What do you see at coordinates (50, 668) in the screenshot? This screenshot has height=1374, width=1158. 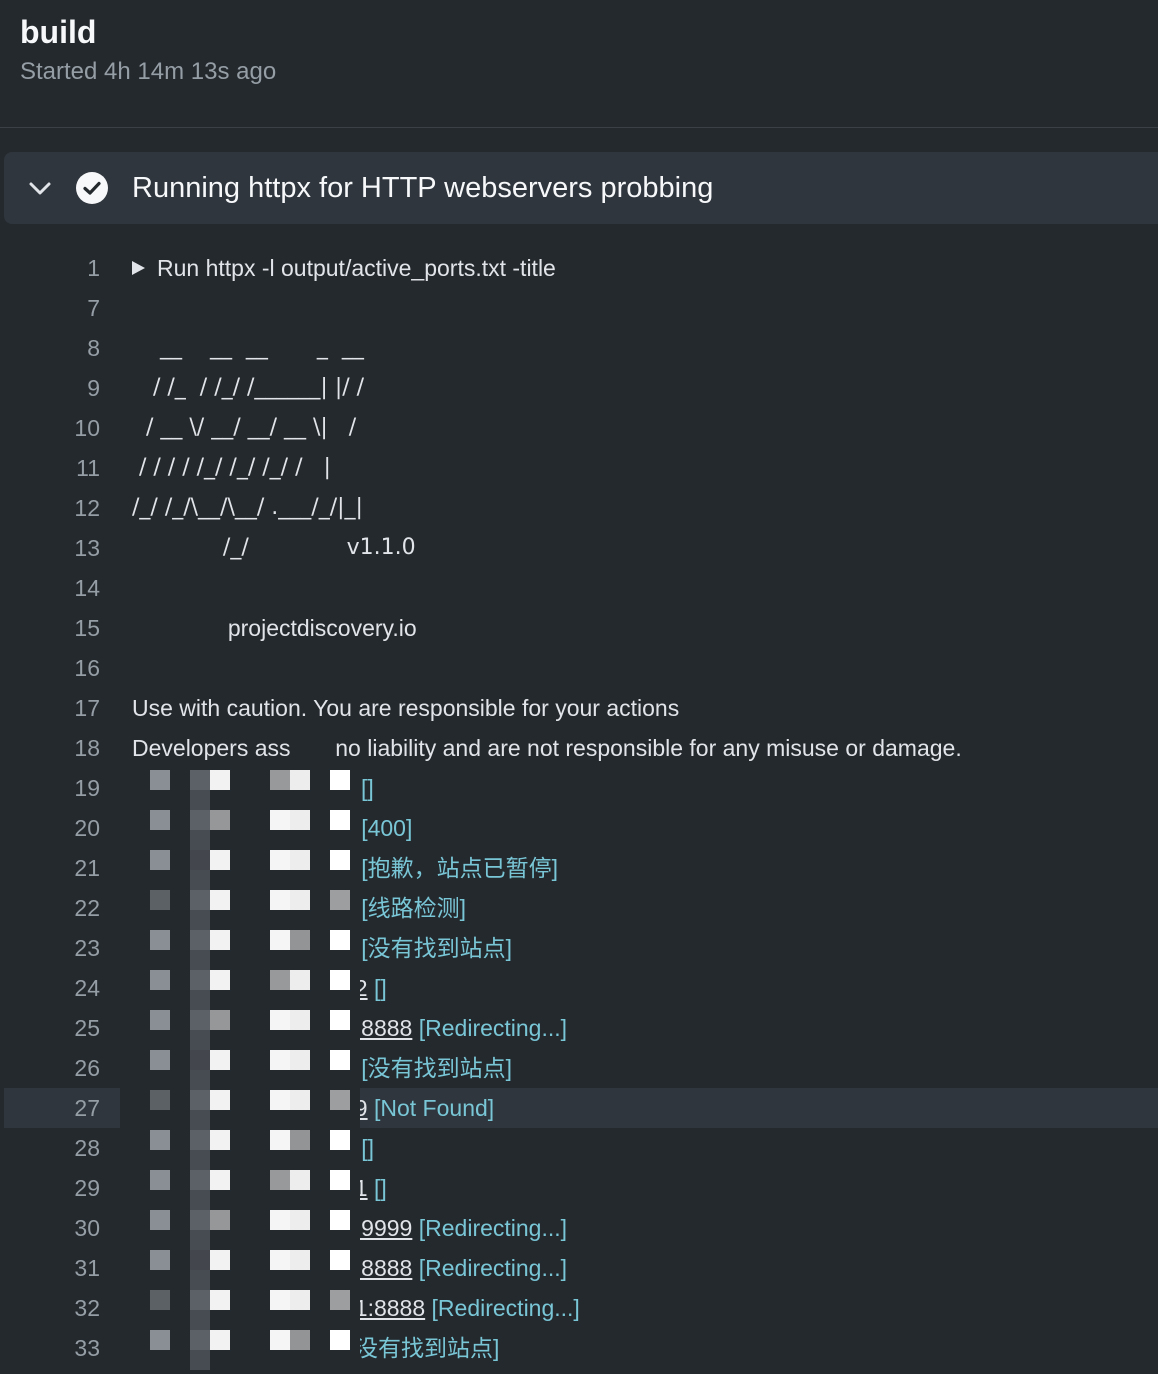 I see `line-number: 16` at bounding box center [50, 668].